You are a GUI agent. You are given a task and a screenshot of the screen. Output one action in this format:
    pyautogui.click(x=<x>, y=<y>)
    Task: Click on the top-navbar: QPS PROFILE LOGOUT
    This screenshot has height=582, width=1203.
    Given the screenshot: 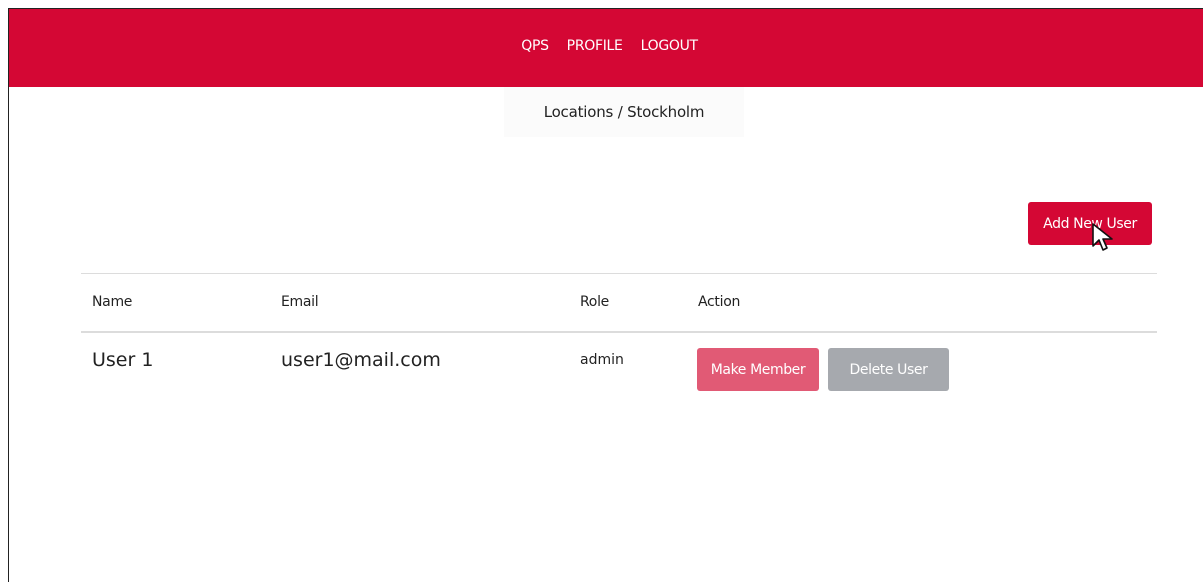 What is the action you would take?
    pyautogui.click(x=606, y=48)
    